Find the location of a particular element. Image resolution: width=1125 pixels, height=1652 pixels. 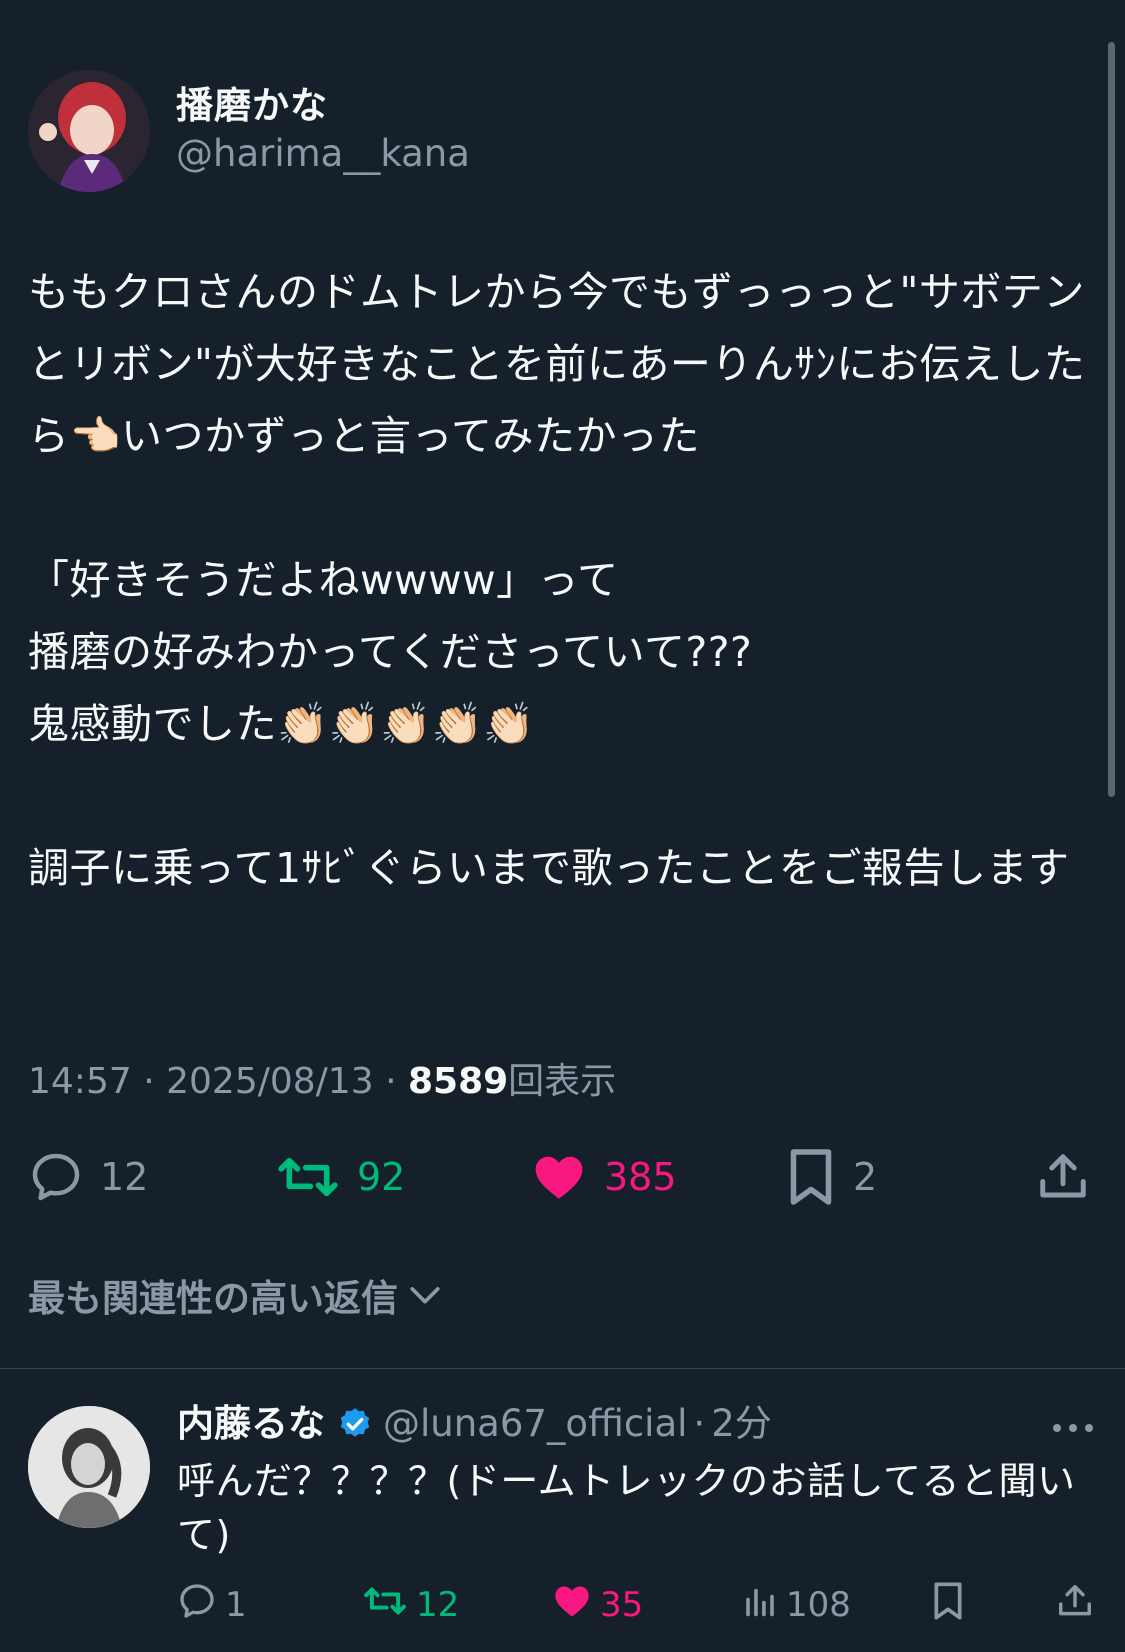

reply-action-bar: 1 12 35 108 is located at coordinates (562, 1605).